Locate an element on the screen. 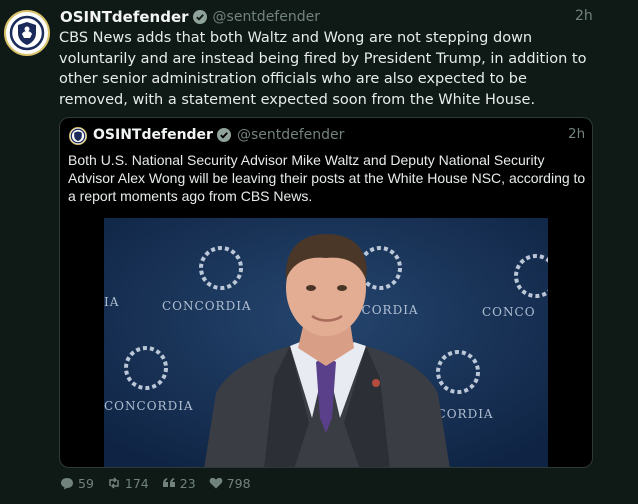  quoted-author-handle: @sentdefender is located at coordinates (290, 135).